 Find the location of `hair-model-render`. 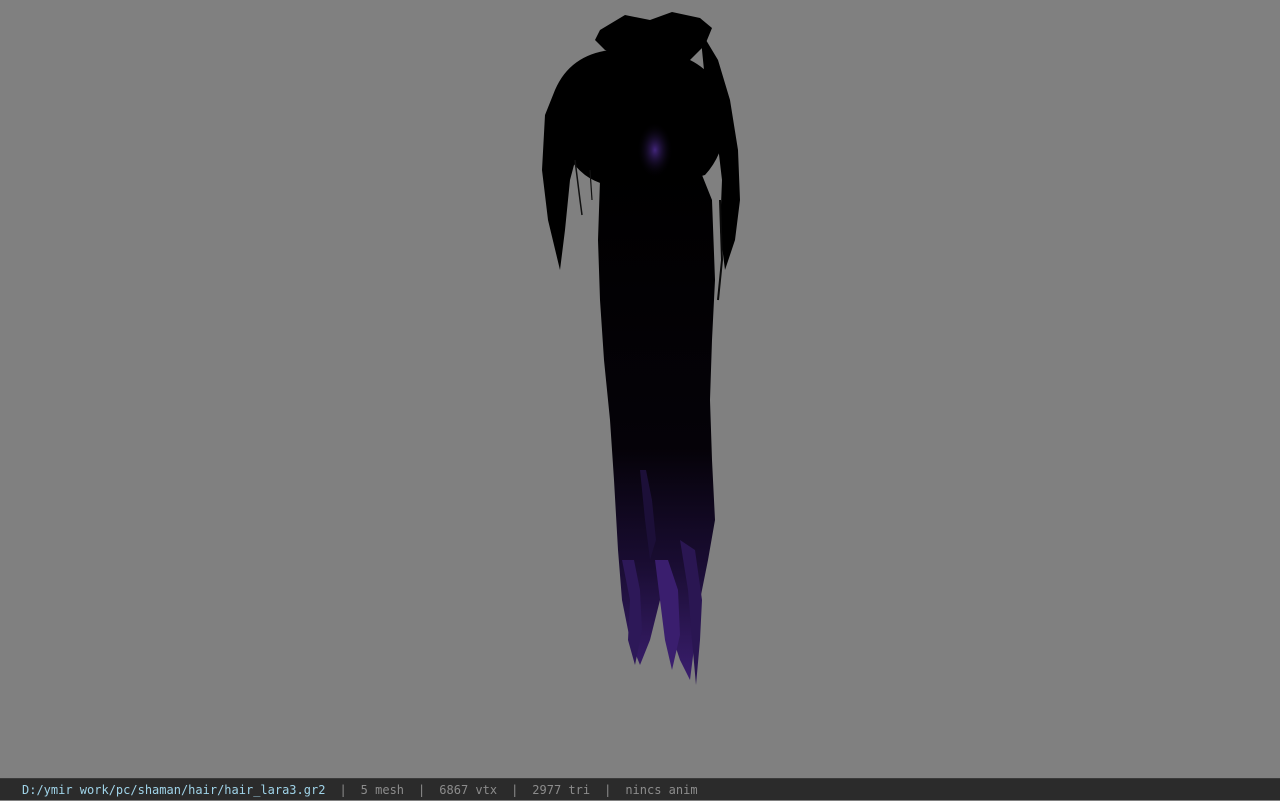

hair-model-render is located at coordinates (641, 348).